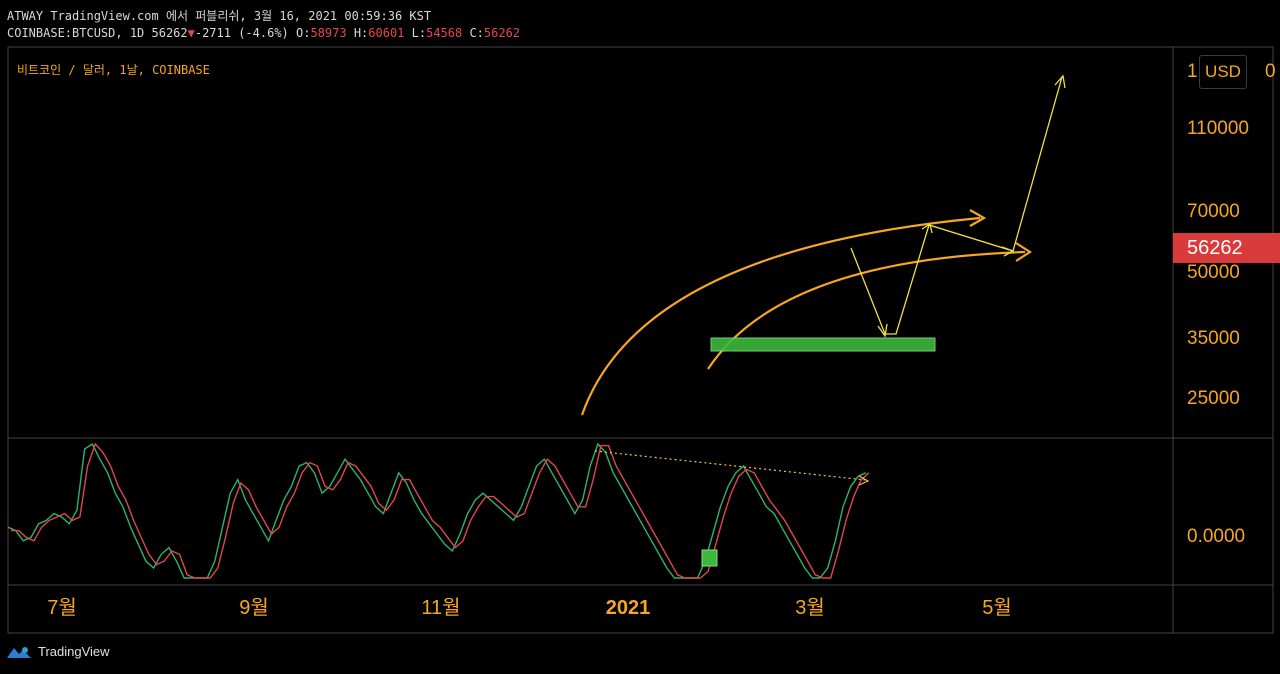  I want to click on symbol-title: 비트코인 / 달러, 1날, COINBASE, so click(113, 70).